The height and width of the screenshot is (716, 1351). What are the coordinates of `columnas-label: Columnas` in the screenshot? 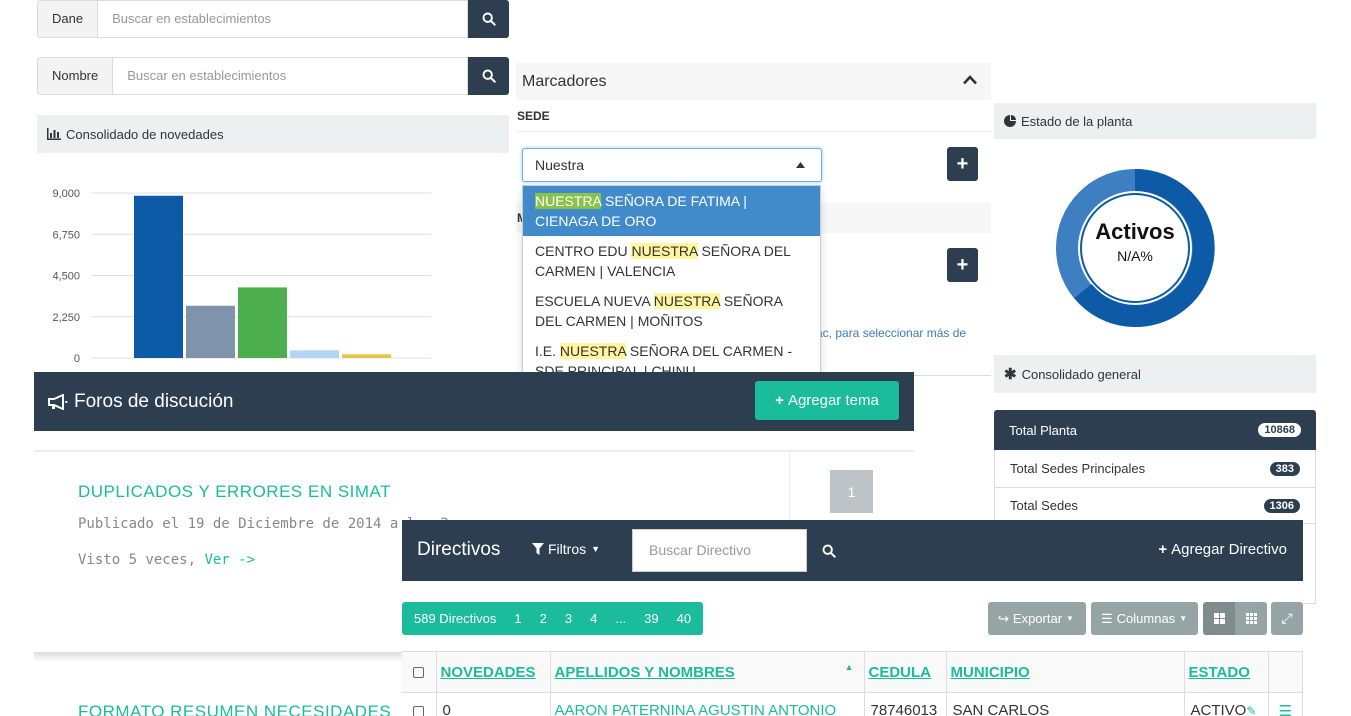 It's located at (1146, 618).